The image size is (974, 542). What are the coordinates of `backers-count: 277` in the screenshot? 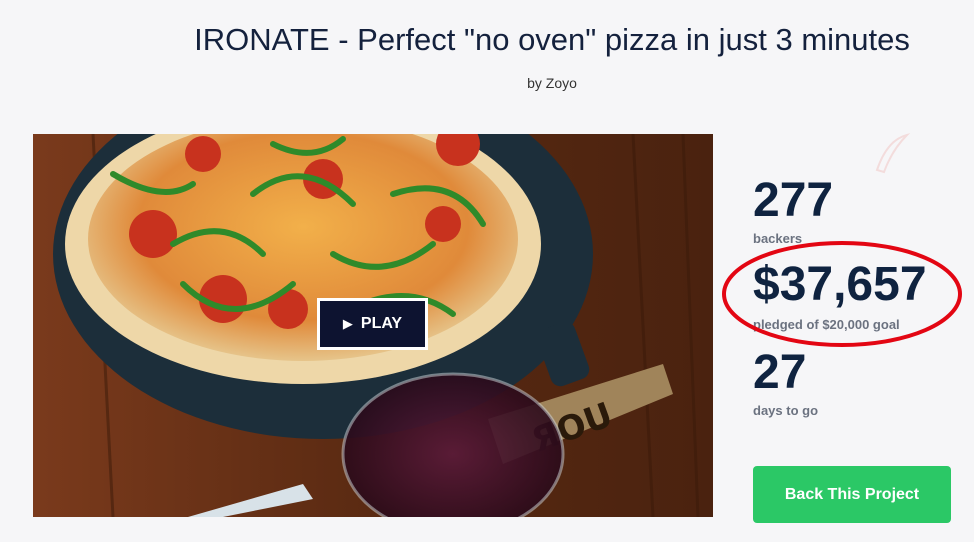 It's located at (793, 200).